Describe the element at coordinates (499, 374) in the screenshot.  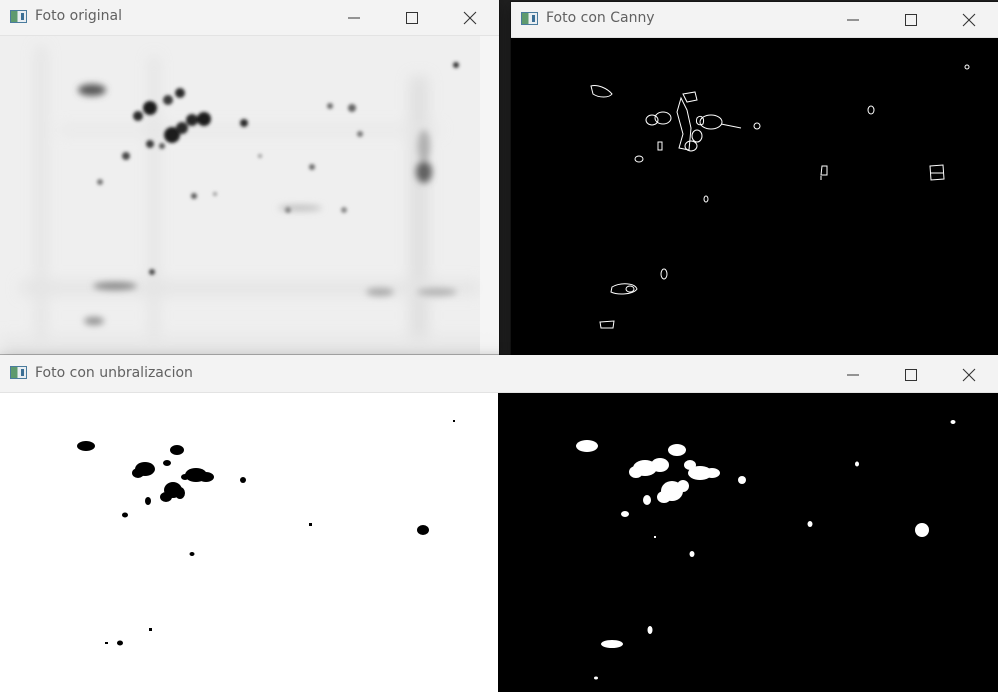
I see `titlebar: Foto con unbralizacion` at that location.